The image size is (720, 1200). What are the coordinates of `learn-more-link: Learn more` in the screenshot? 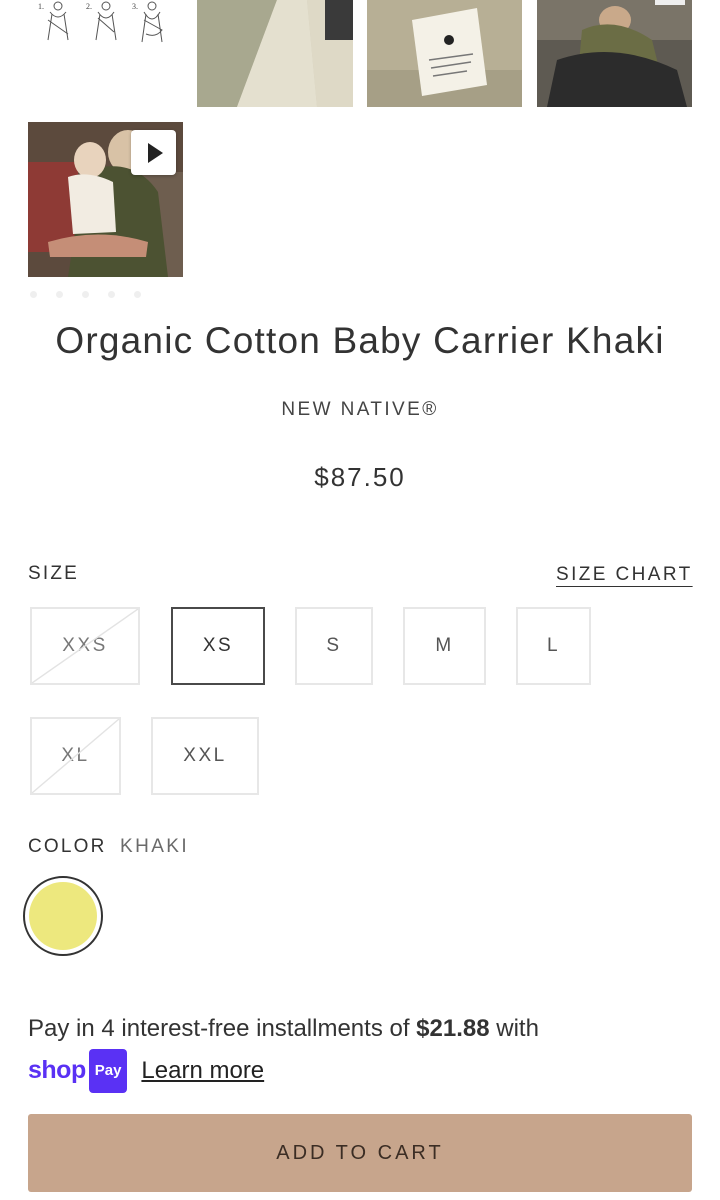 It's located at (202, 1070).